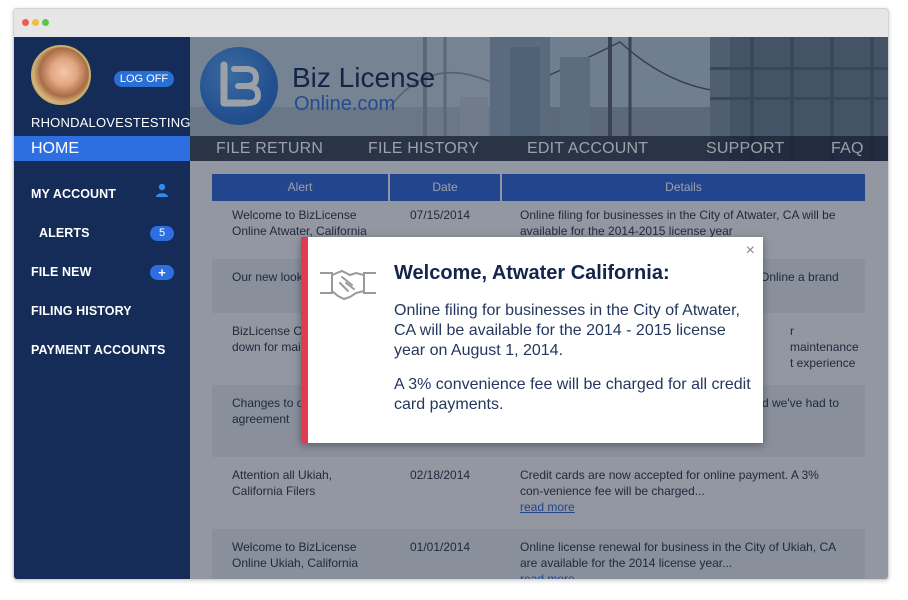  I want to click on sidebar-item-alerts: ALERTS, so click(64, 233).